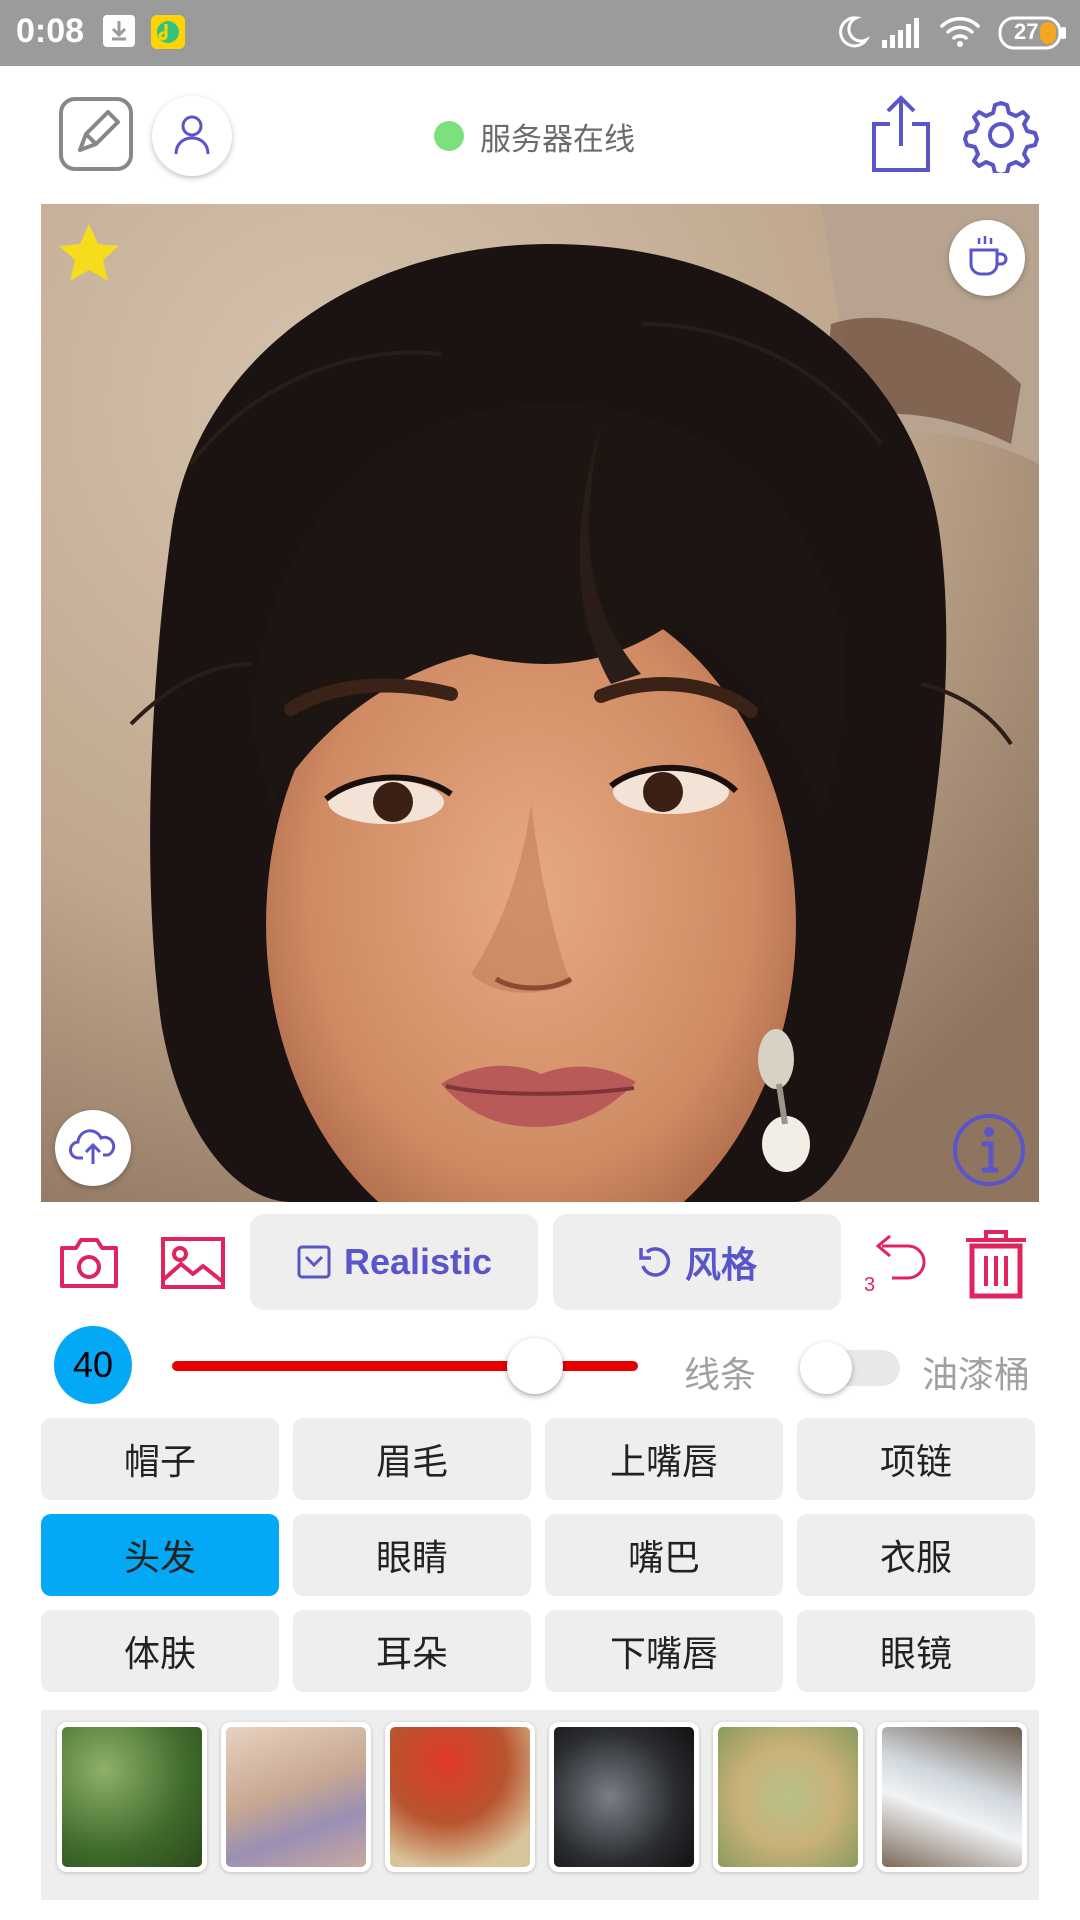 The height and width of the screenshot is (1920, 1080). What do you see at coordinates (160, 1651) in the screenshot?
I see `category-skin: 体肤` at bounding box center [160, 1651].